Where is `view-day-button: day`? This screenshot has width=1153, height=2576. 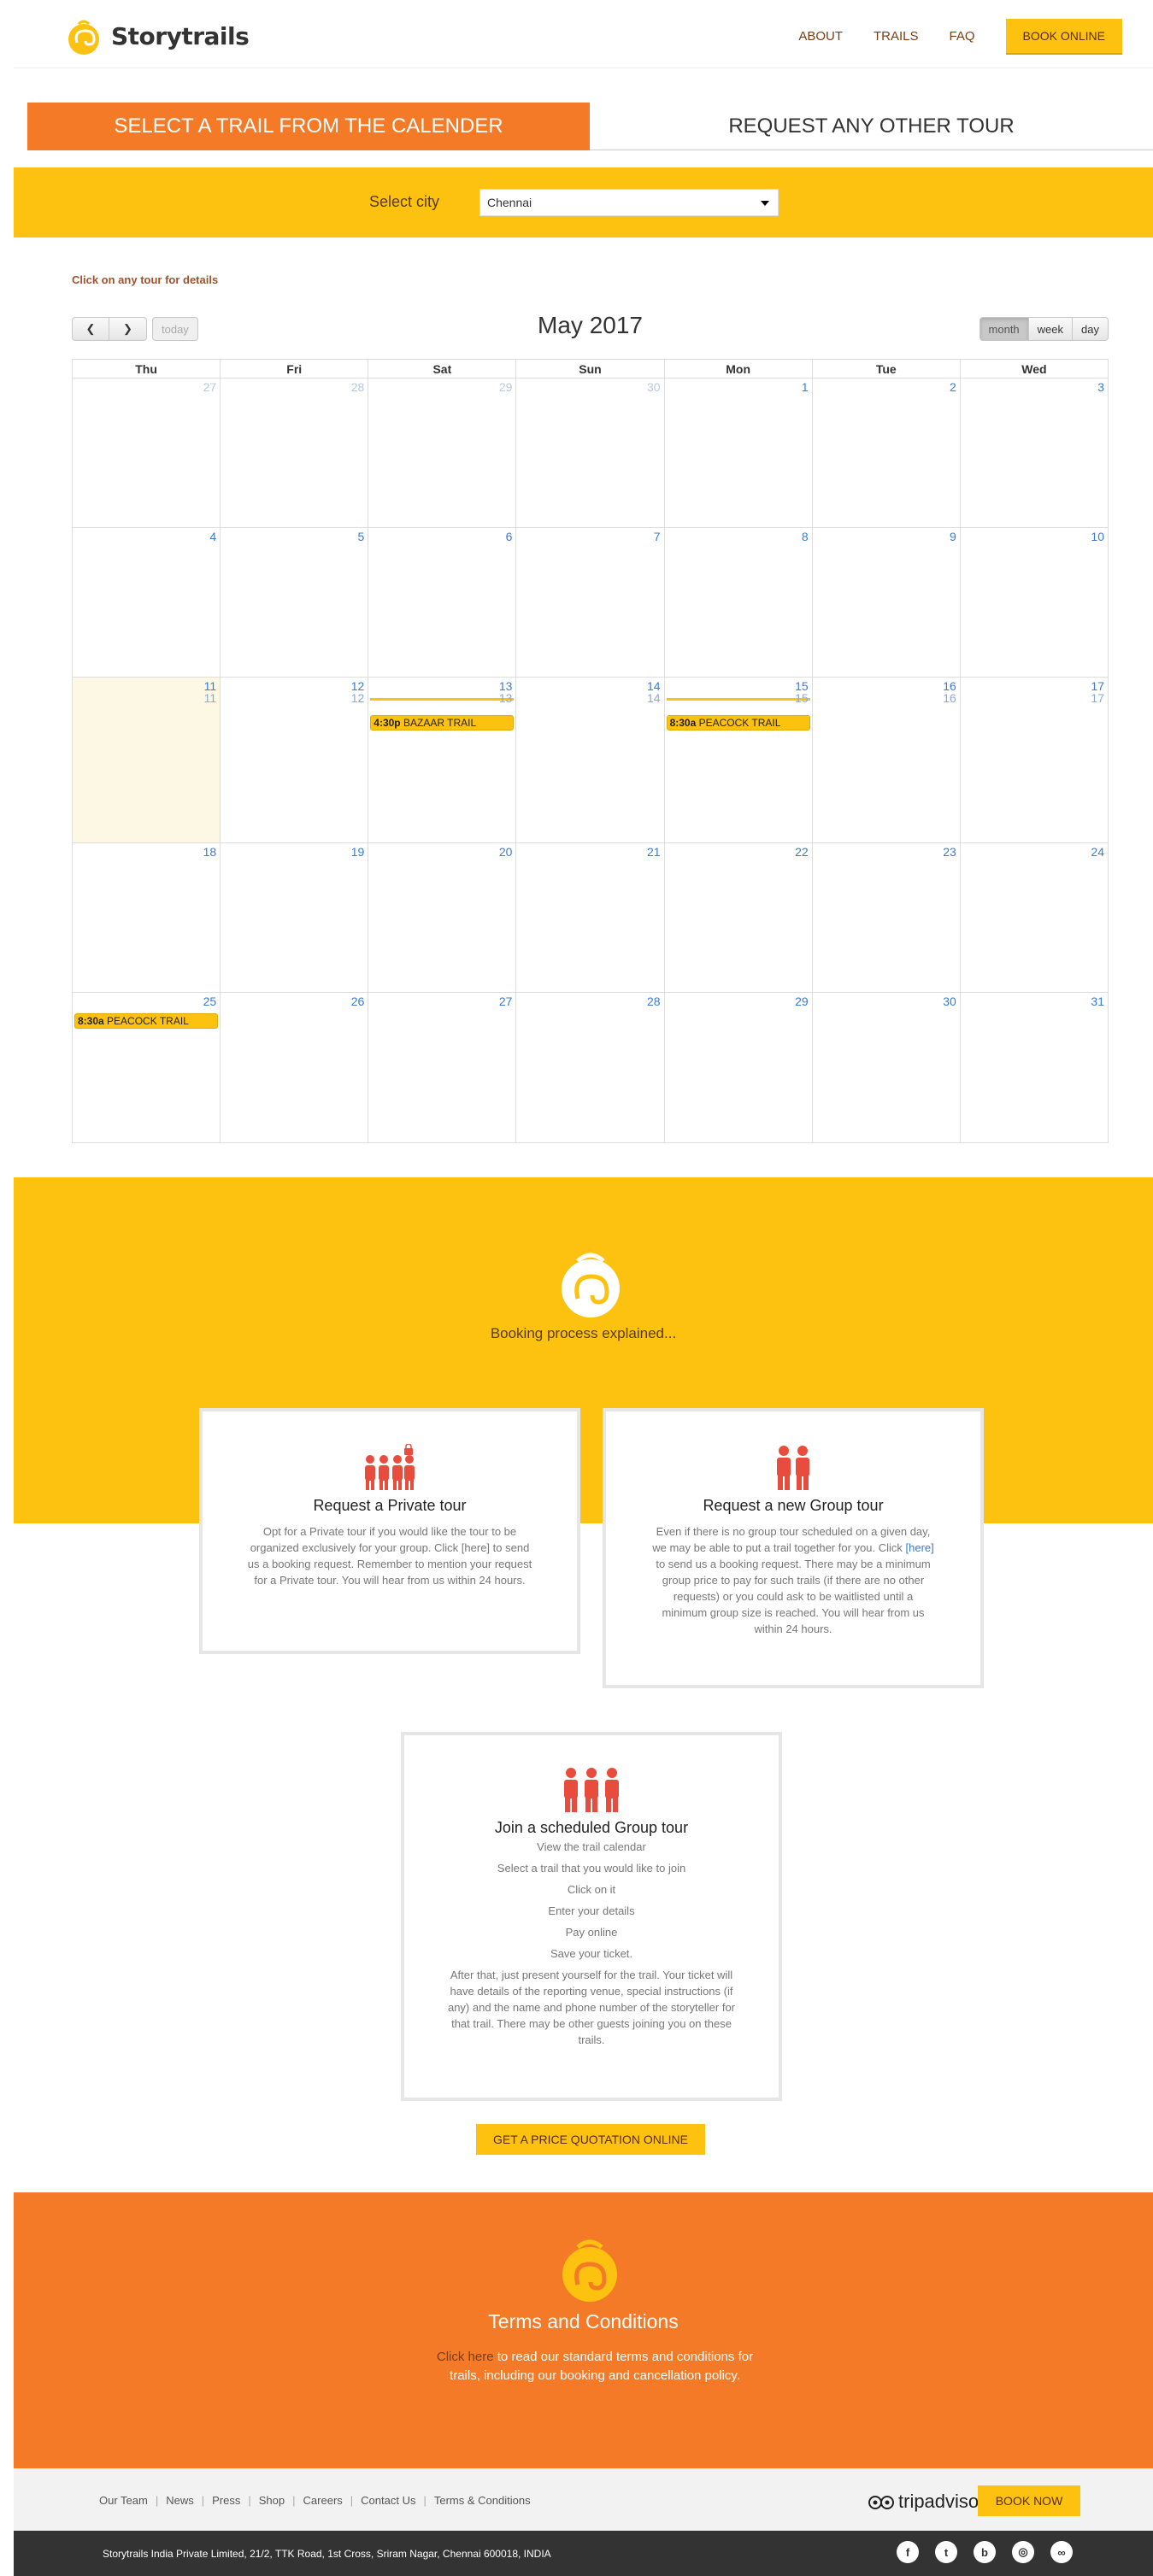 view-day-button: day is located at coordinates (1091, 329).